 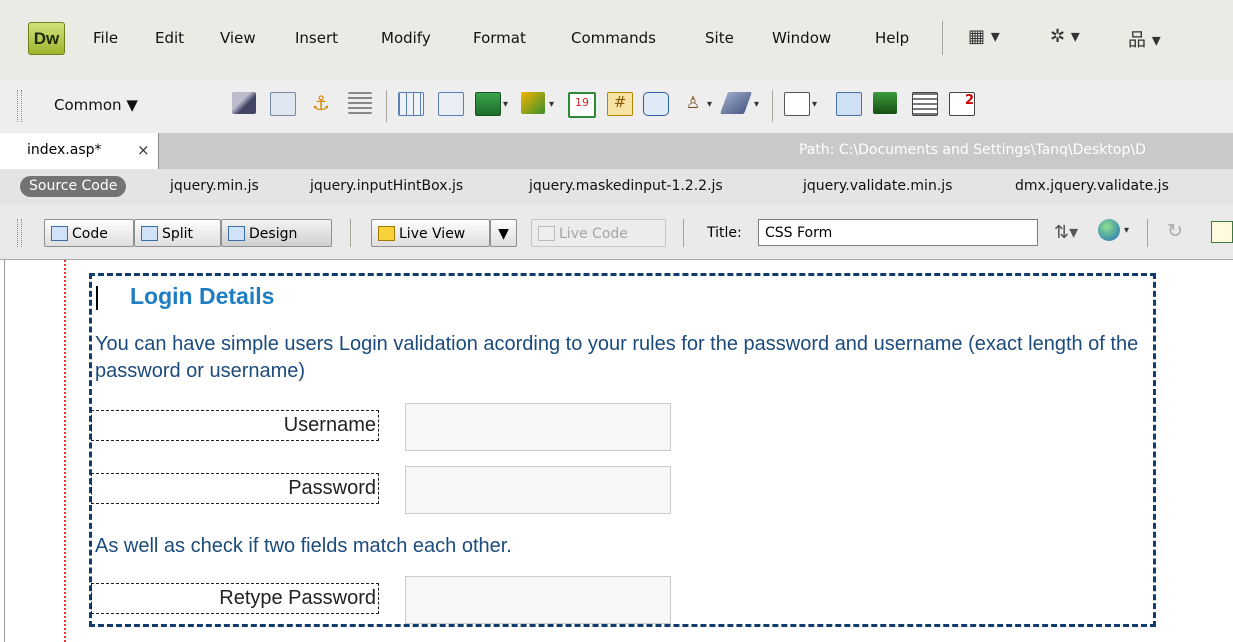 I want to click on live-view-label: Live View, so click(x=432, y=234).